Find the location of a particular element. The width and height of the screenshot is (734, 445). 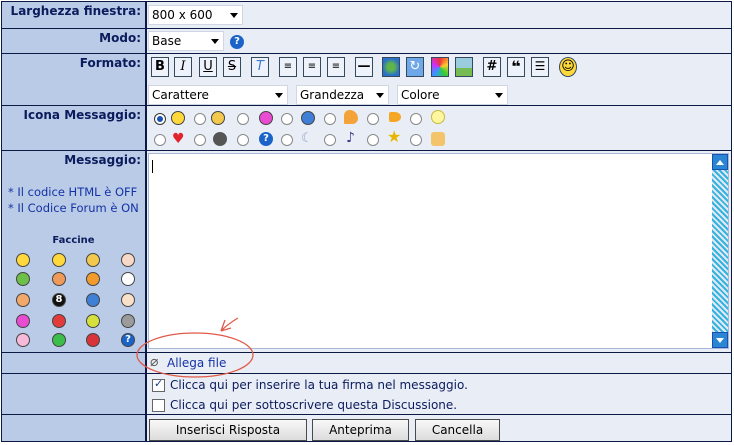

annotation-circle is located at coordinates (195, 355).